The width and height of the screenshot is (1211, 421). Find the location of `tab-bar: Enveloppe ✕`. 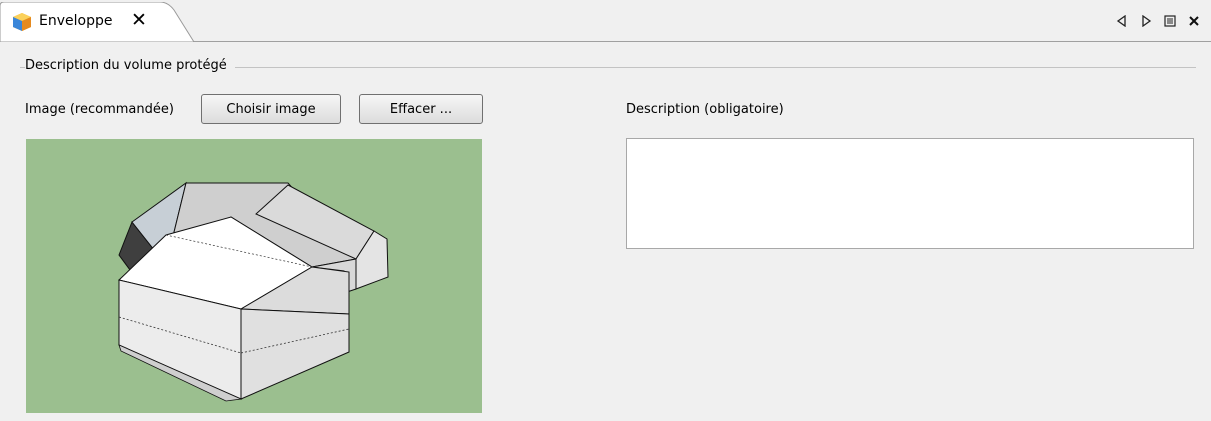

tab-bar: Enveloppe ✕ is located at coordinates (605, 21).